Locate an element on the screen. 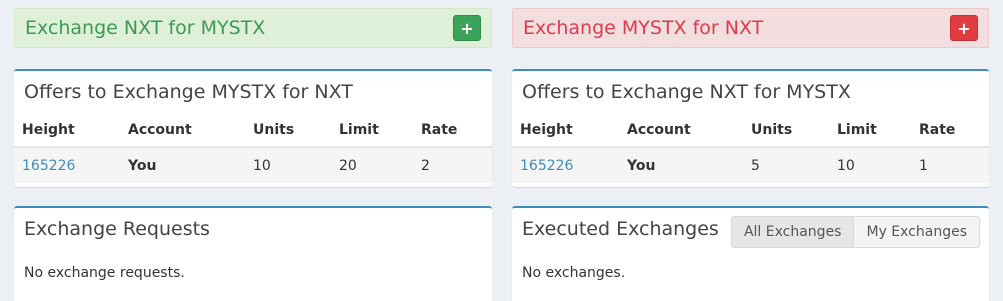  add-sell-offer-button: + is located at coordinates (964, 28).